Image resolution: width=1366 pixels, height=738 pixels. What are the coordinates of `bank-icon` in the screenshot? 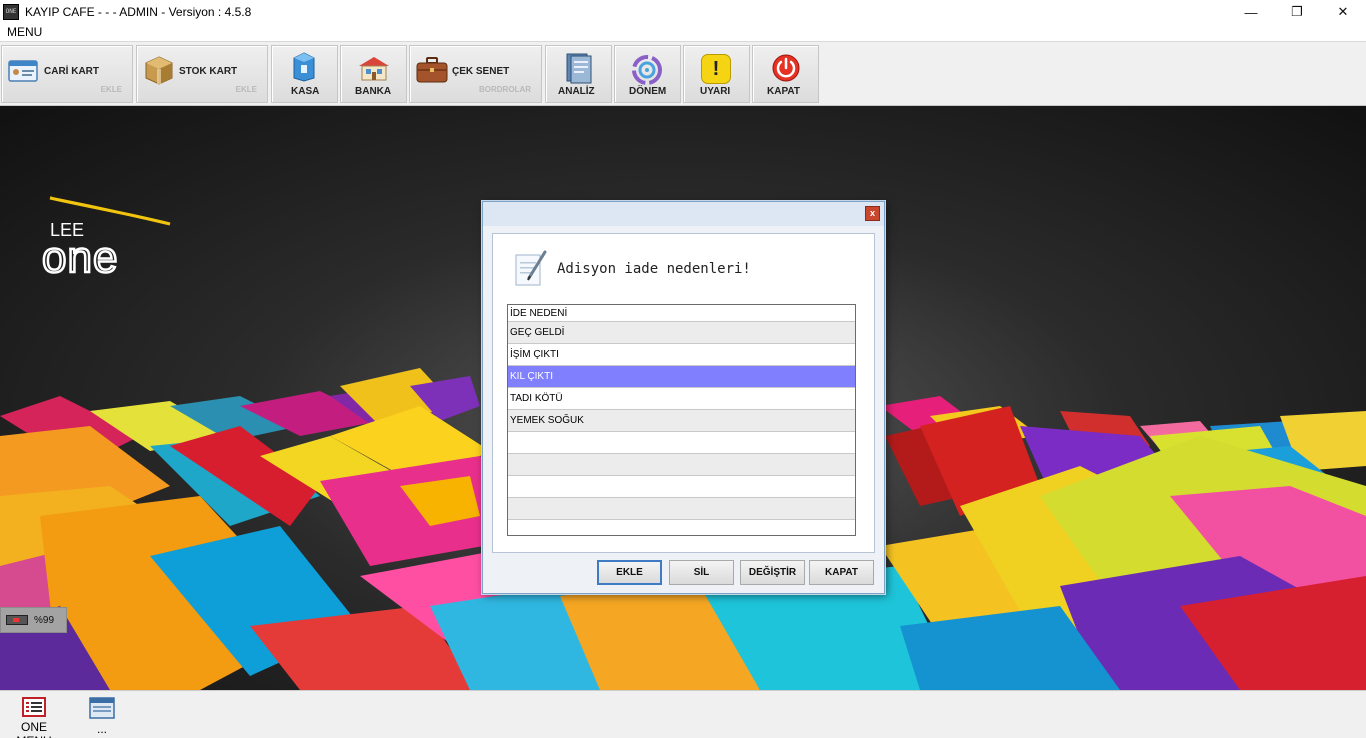 It's located at (374, 69).